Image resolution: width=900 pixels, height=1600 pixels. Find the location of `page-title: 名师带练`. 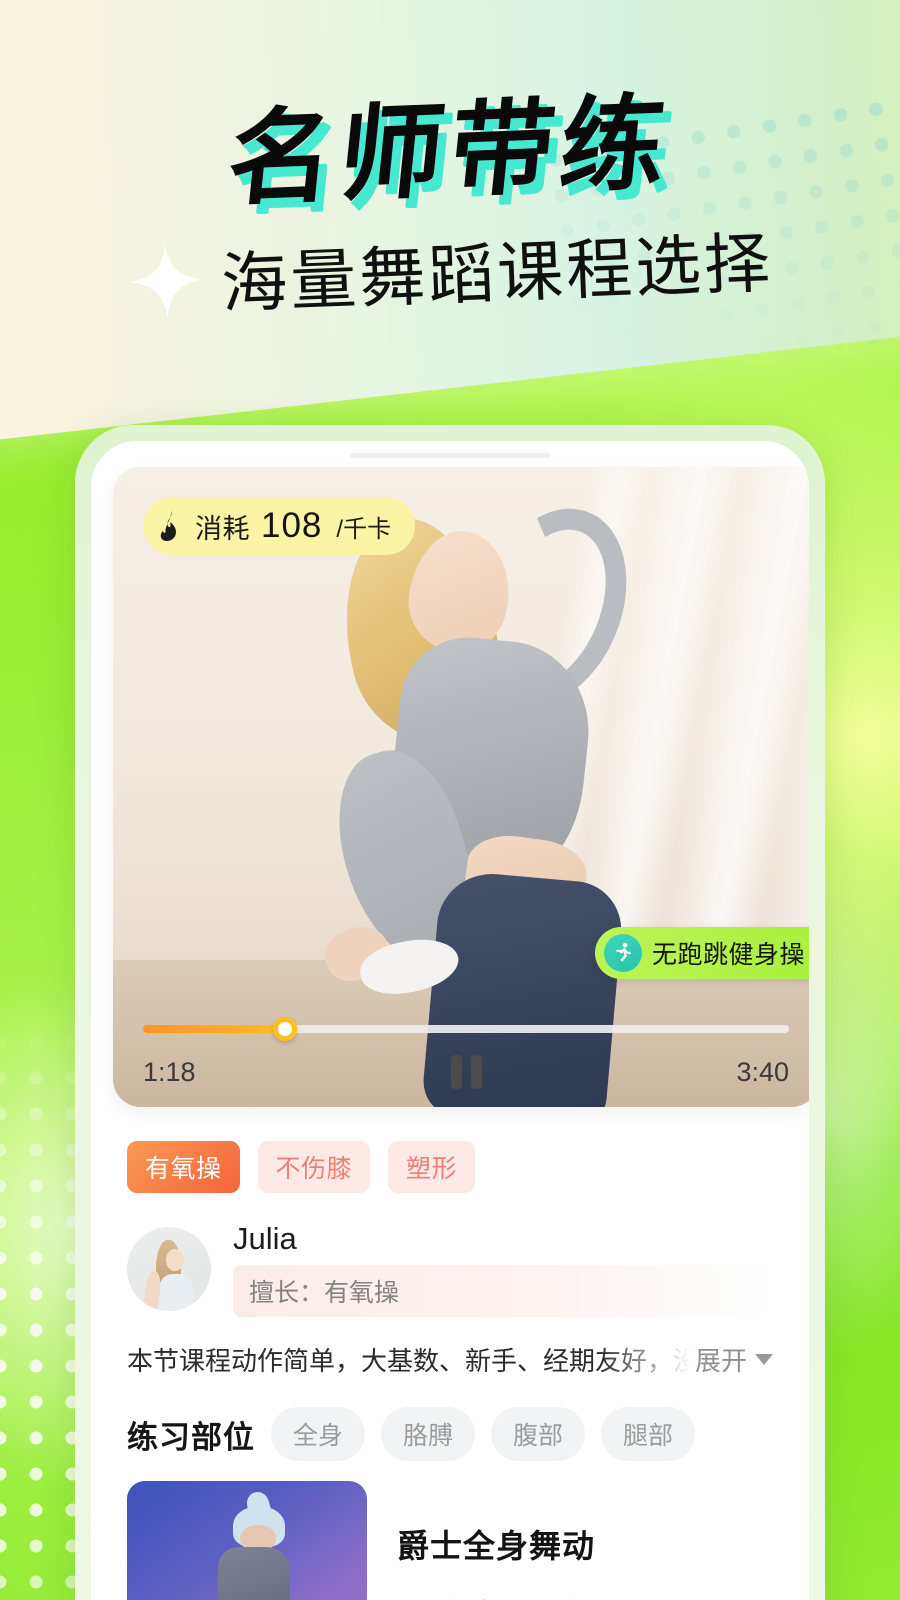

page-title: 名师带练 is located at coordinates (450, 151).